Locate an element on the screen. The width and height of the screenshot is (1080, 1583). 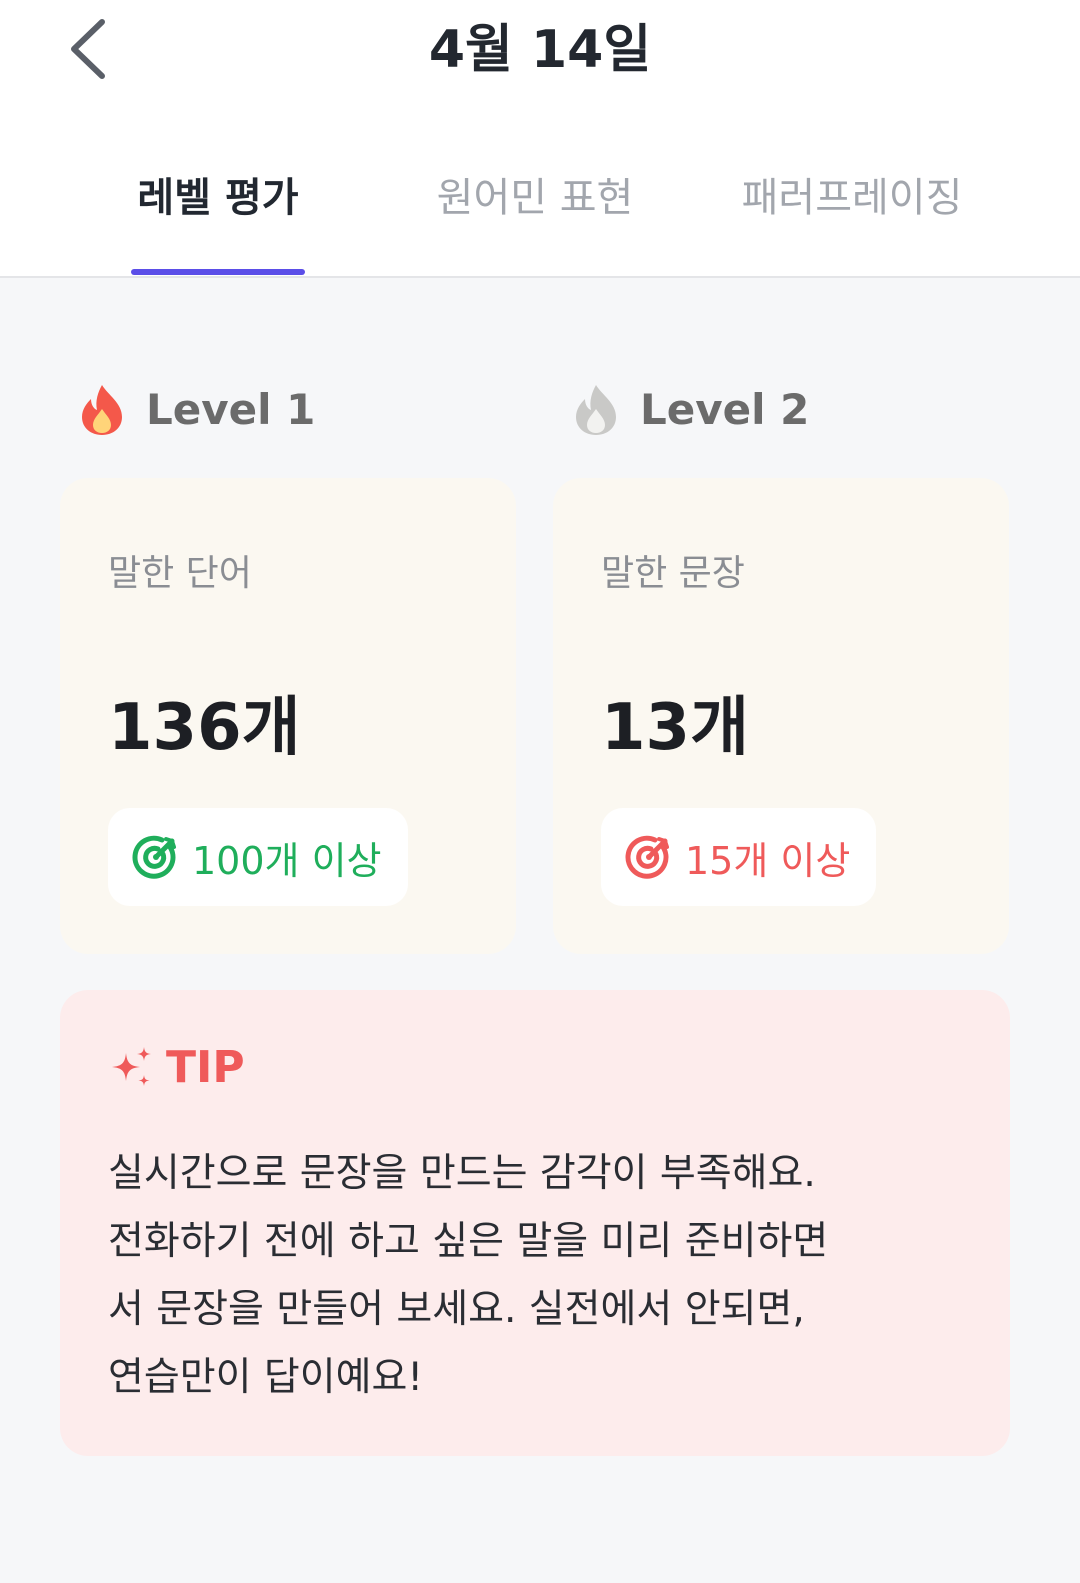
sparkle-icon is located at coordinates (131, 1066).